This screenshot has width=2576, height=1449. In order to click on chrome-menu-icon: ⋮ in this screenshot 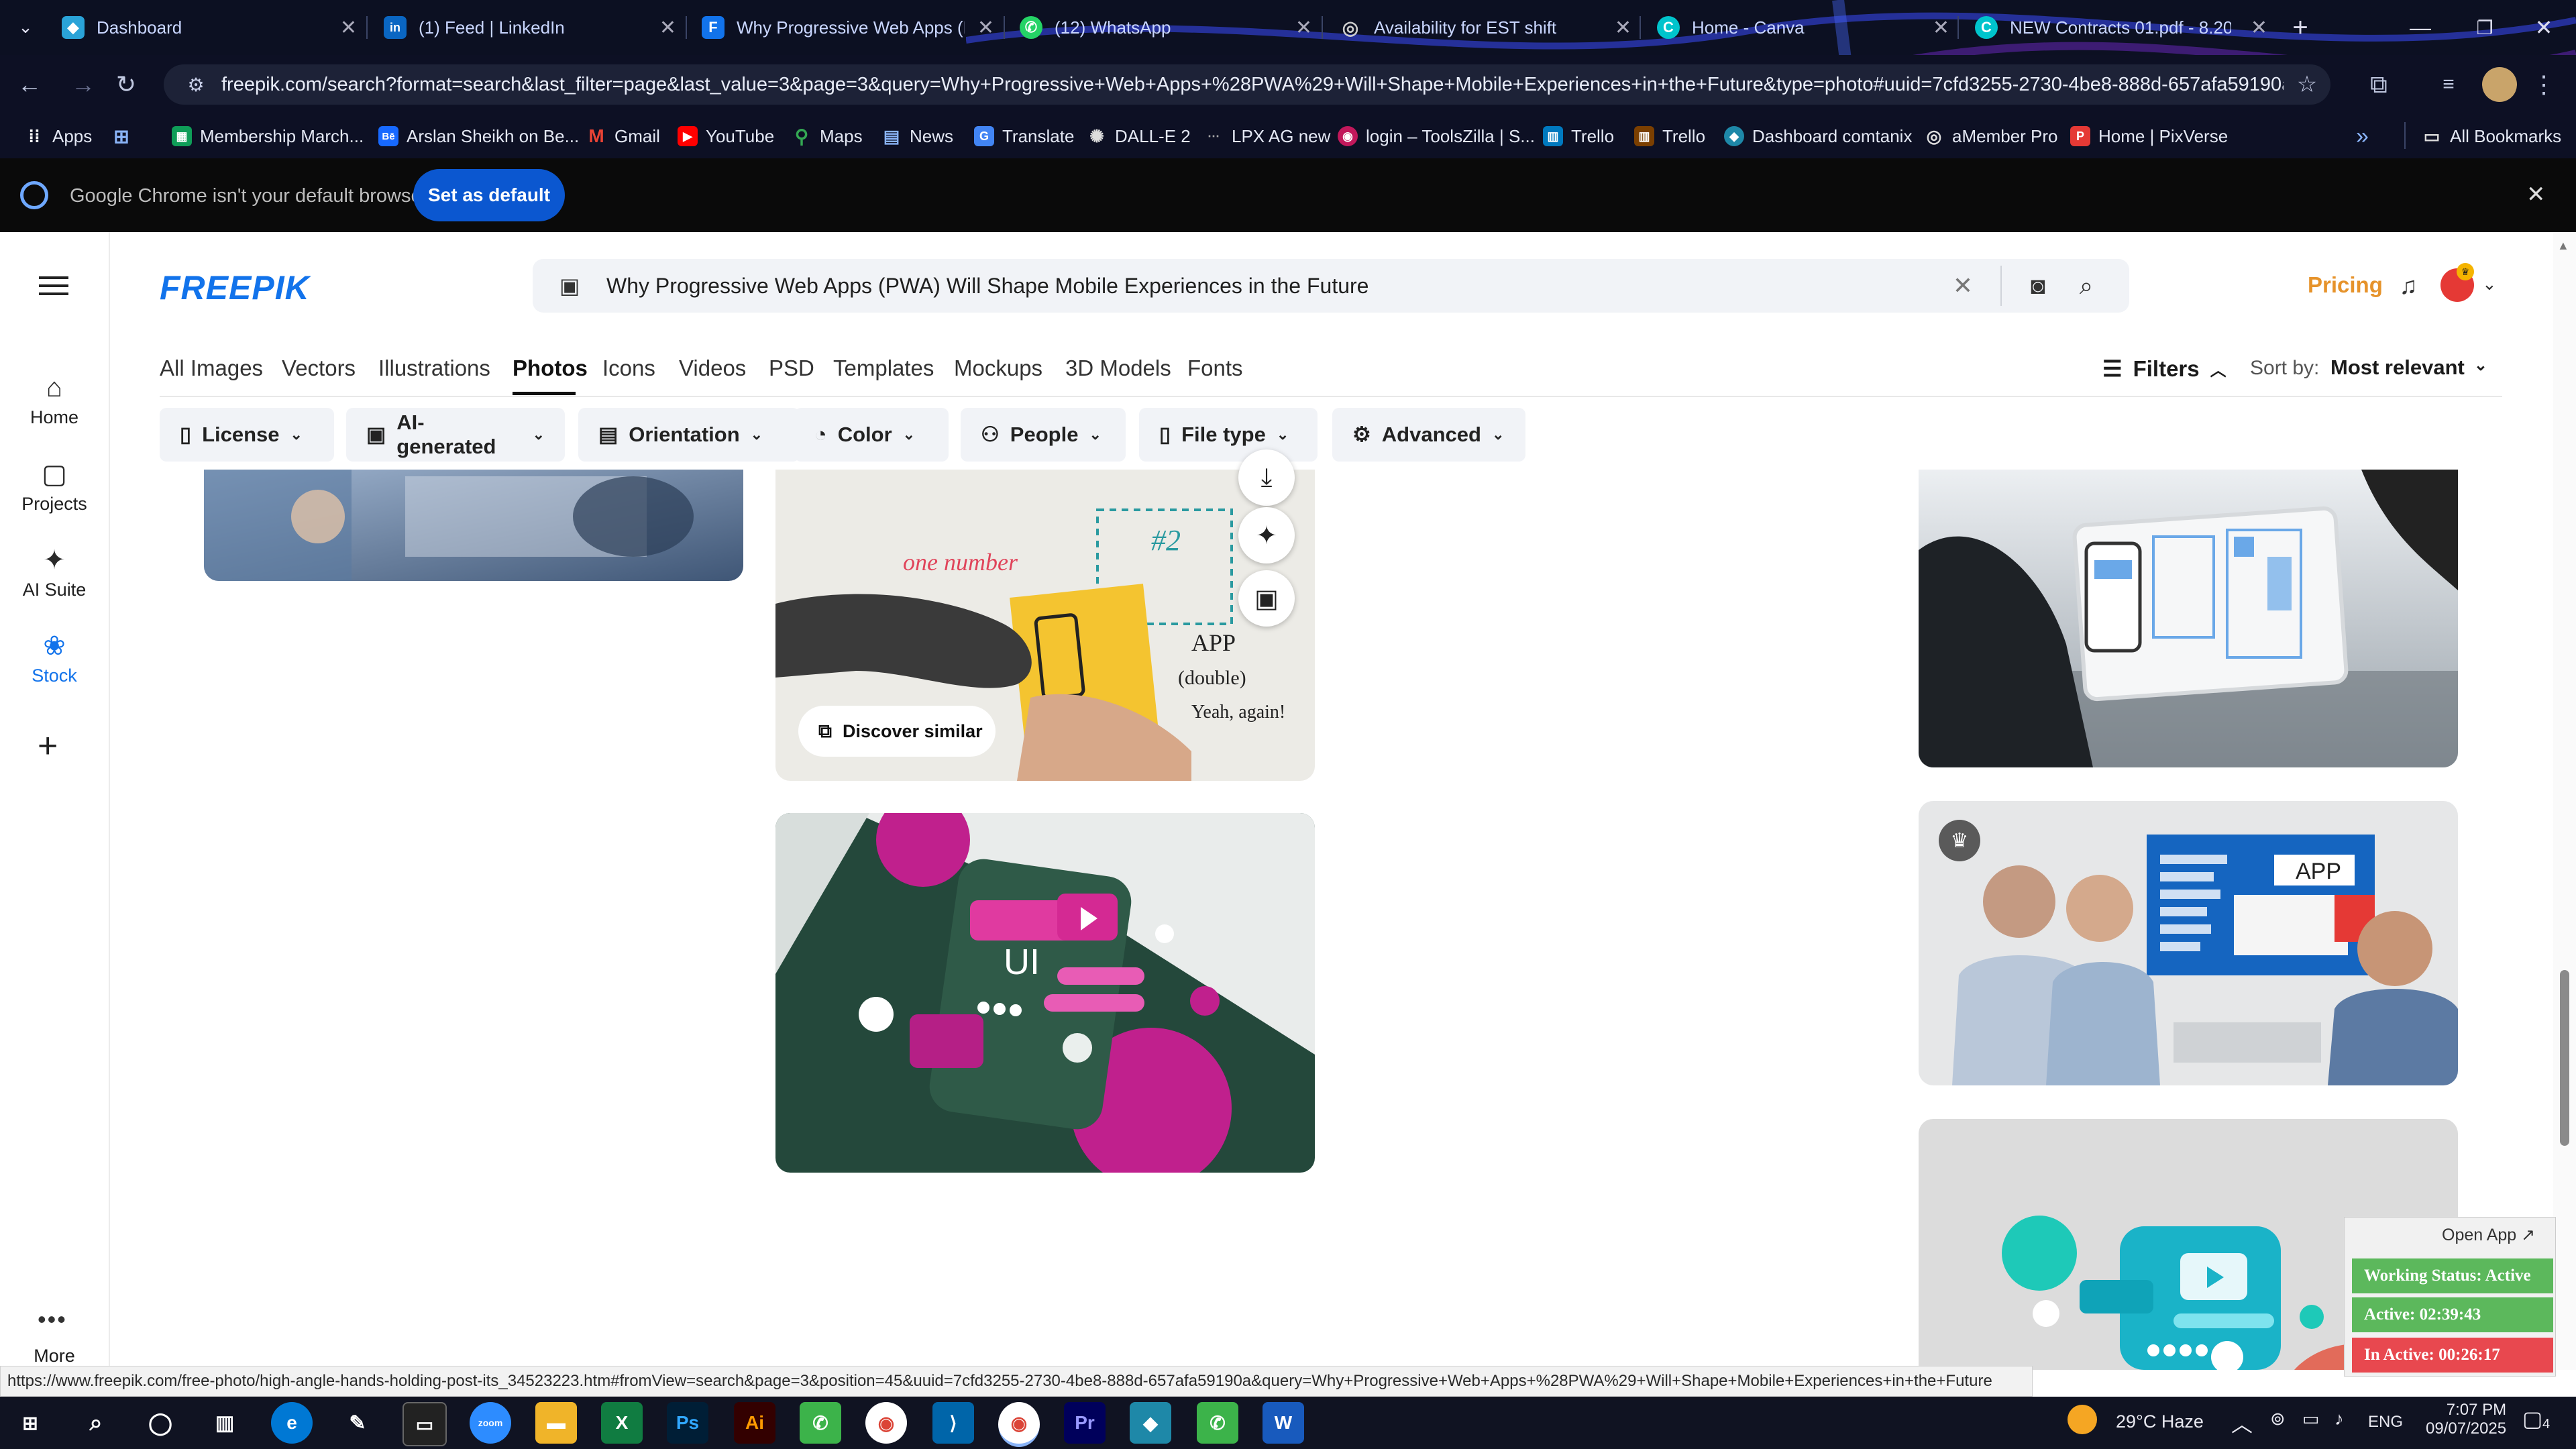, I will do `click(2543, 84)`.